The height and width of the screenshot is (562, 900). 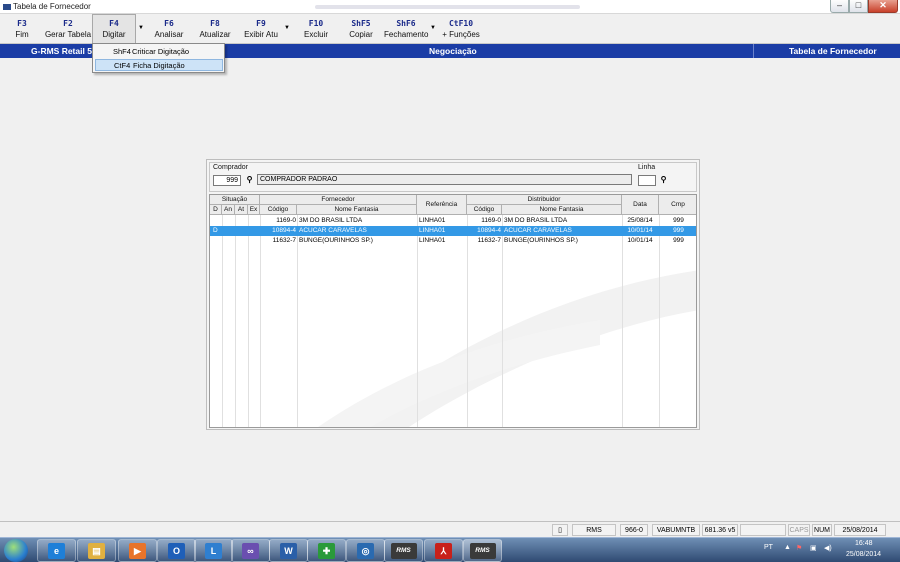 I want to click on digitar-button: F4 Digitar, so click(x=114, y=29).